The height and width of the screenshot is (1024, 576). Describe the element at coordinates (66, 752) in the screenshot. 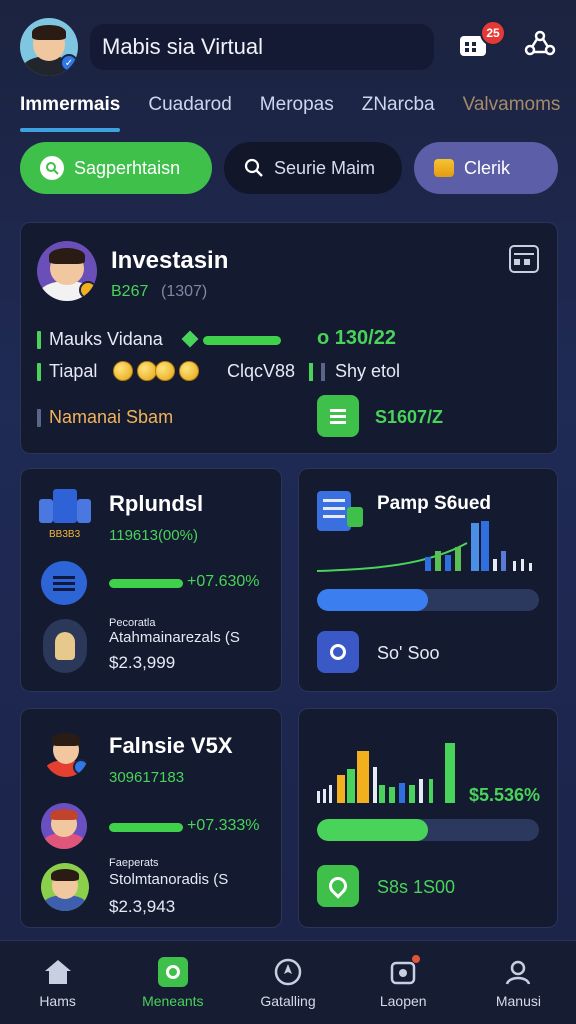

I see `person-avatar` at that location.